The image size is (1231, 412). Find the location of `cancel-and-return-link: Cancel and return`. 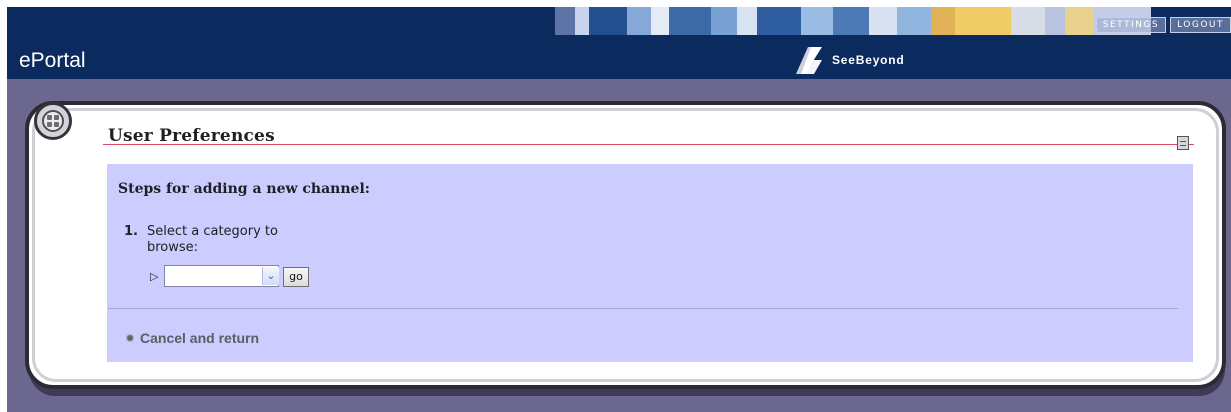

cancel-and-return-link: Cancel and return is located at coordinates (192, 338).